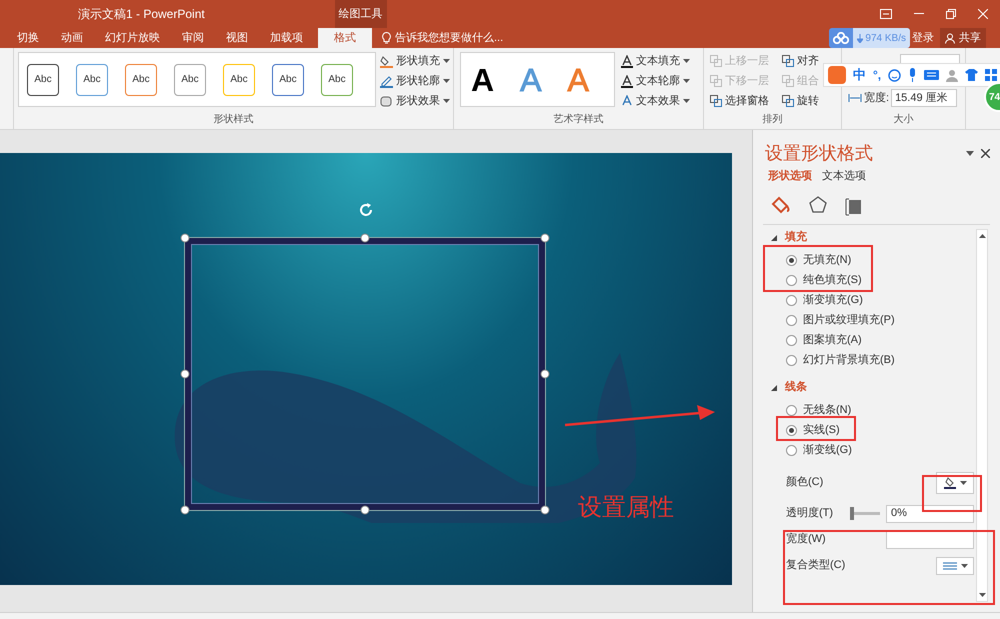 This screenshot has width=1000, height=619. I want to click on option-label: 渐变填充(G), so click(833, 300).